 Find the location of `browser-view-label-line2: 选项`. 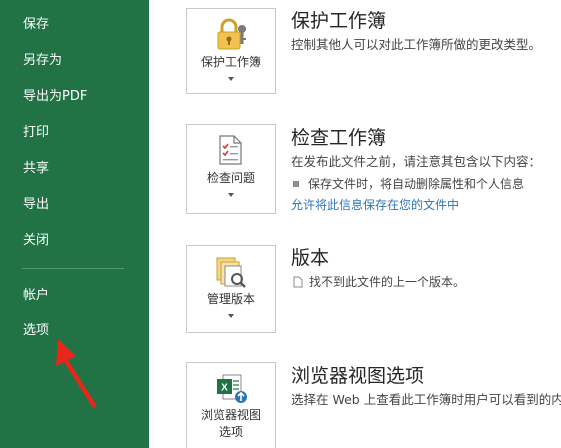

browser-view-label-line2: 选项 is located at coordinates (230, 432).